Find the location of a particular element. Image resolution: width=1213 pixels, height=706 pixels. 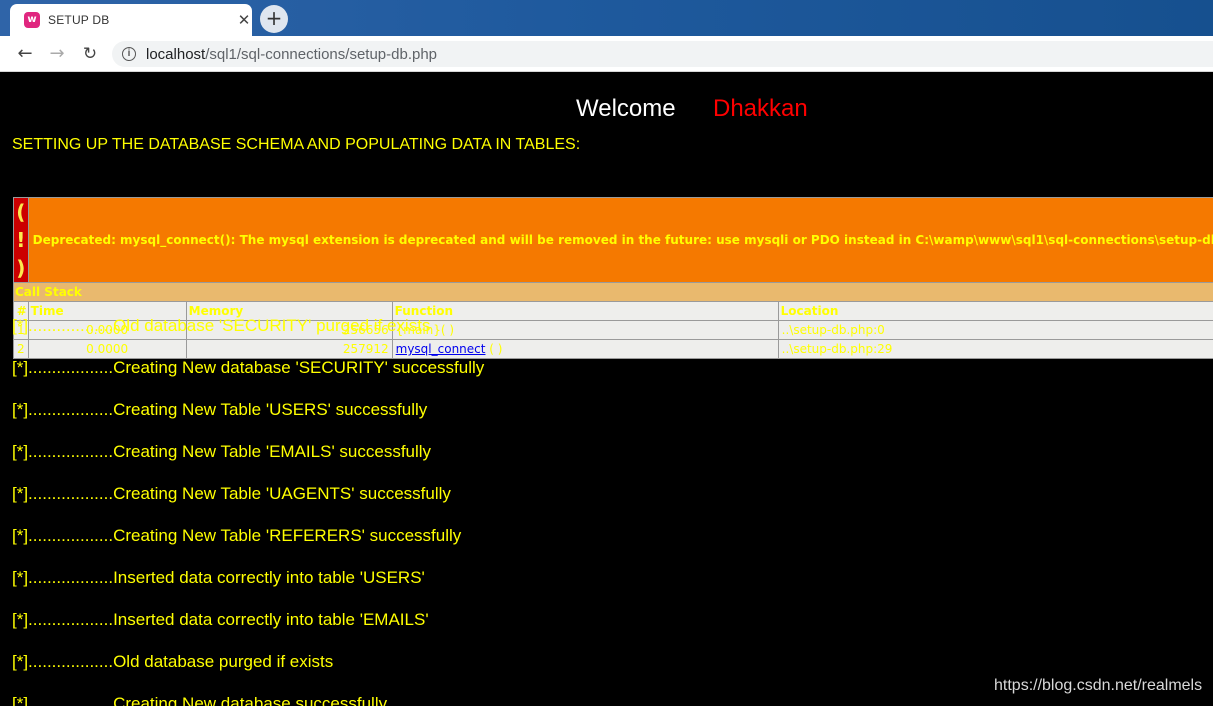

call-stack-label: Call Stack is located at coordinates (613, 292).